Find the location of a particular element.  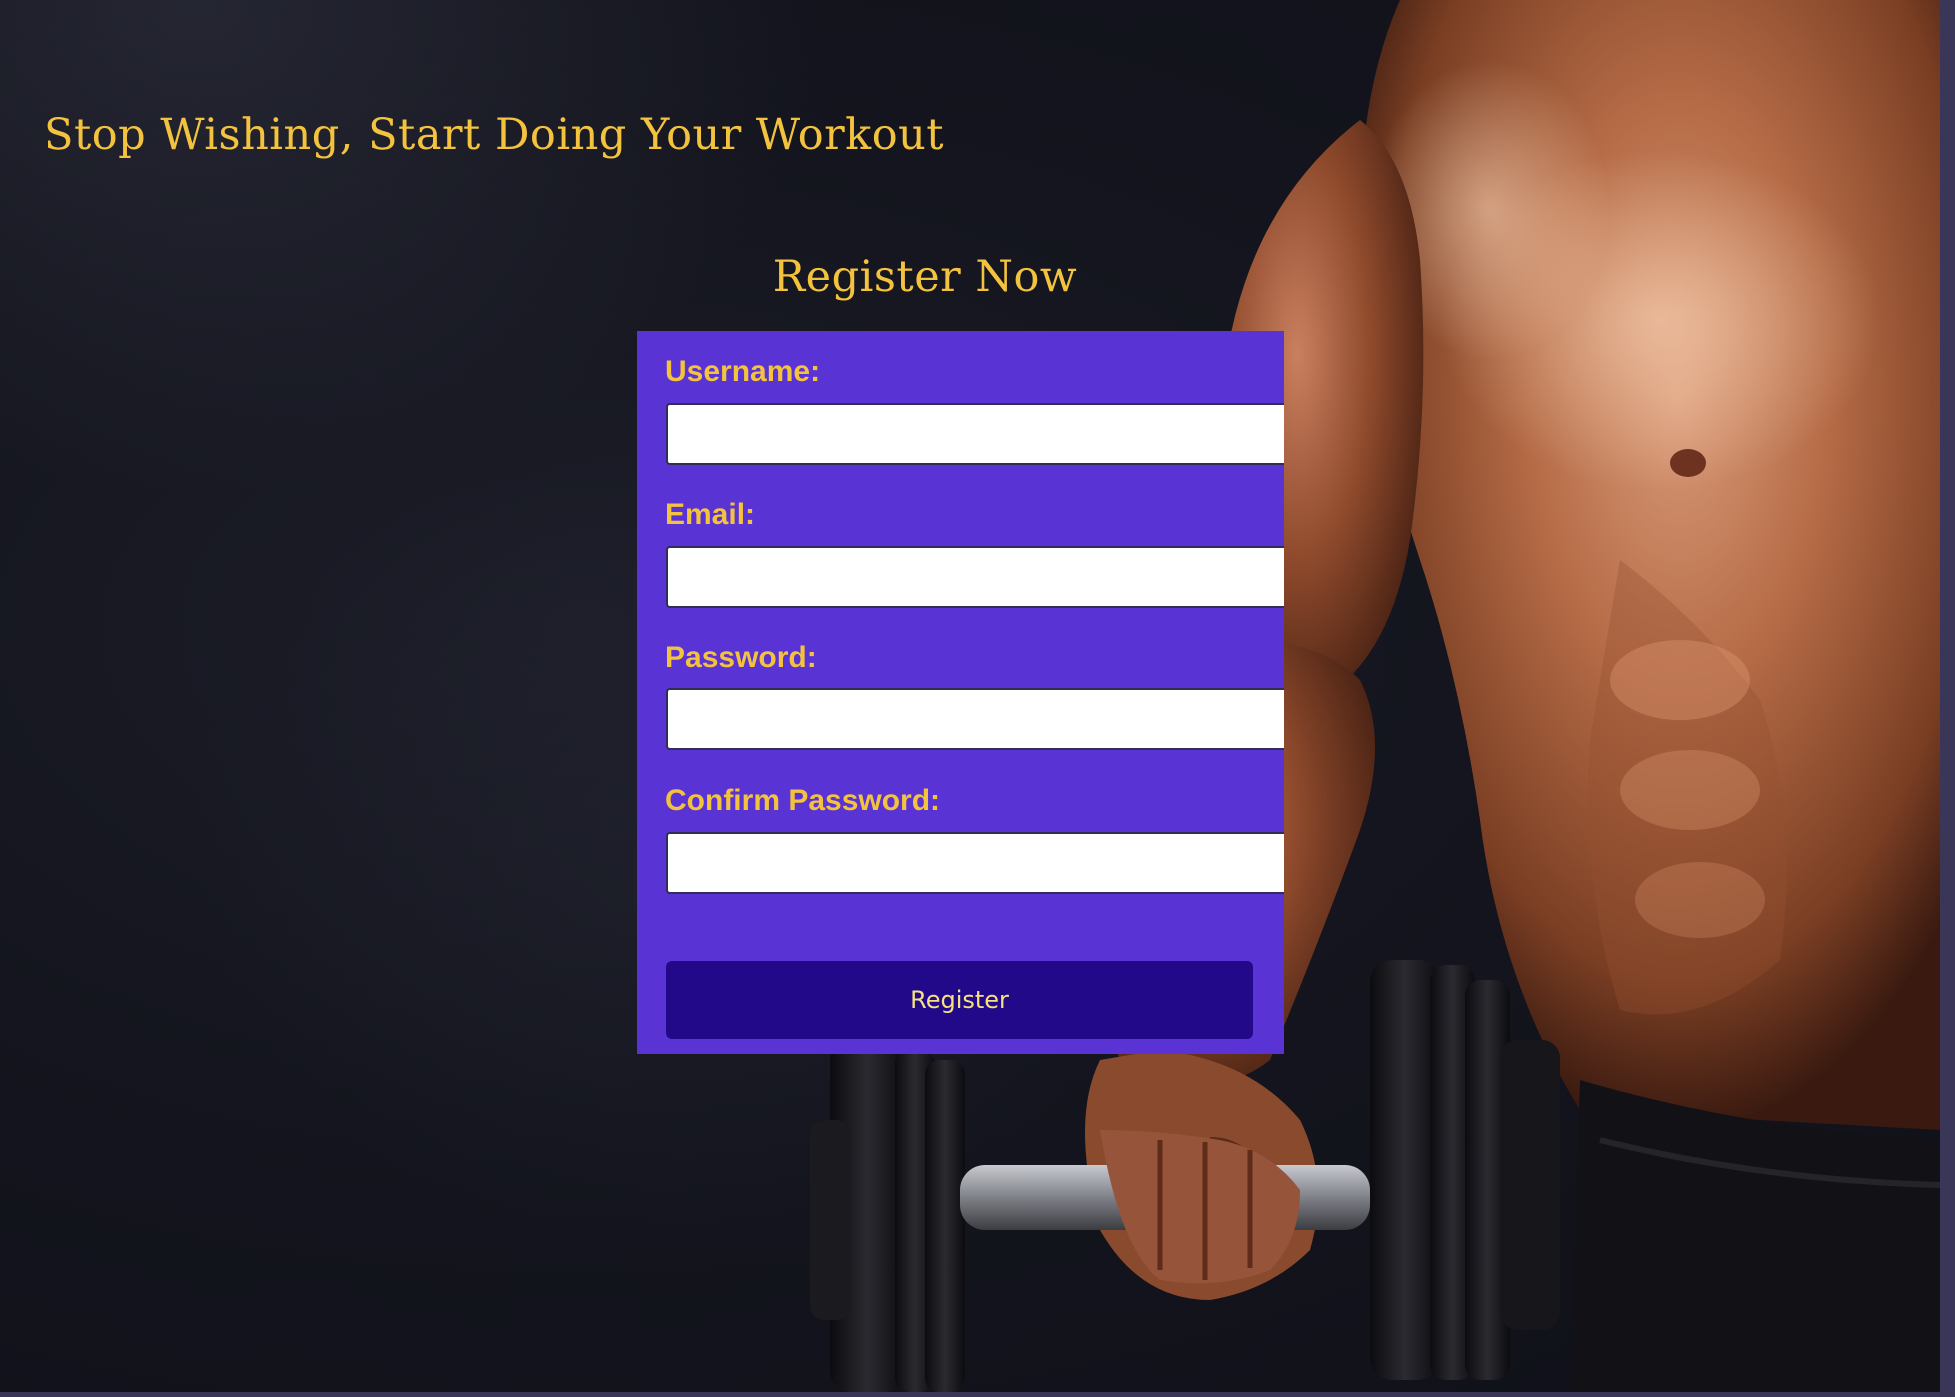

username-input is located at coordinates (975, 434).